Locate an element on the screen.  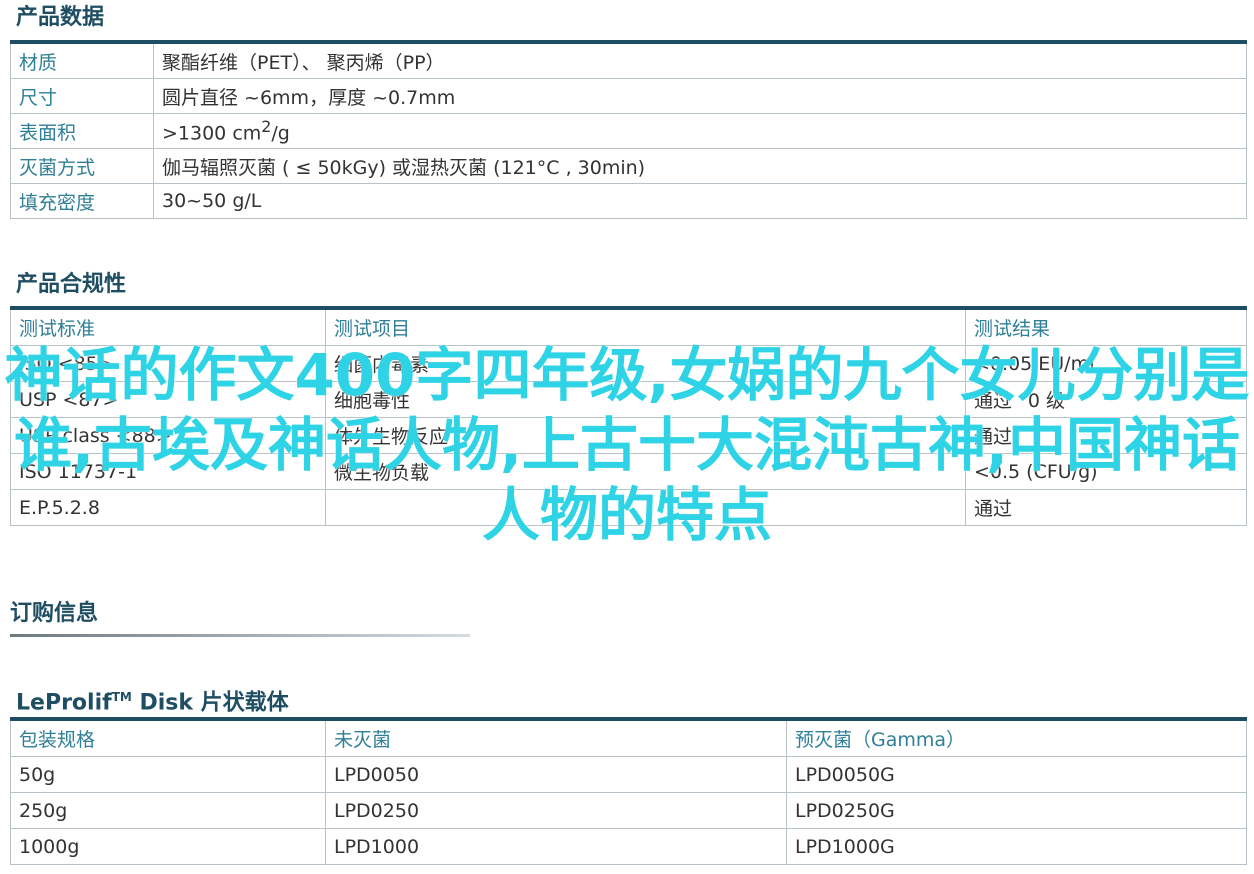
table-cell: LPD1000G is located at coordinates (1016, 846).